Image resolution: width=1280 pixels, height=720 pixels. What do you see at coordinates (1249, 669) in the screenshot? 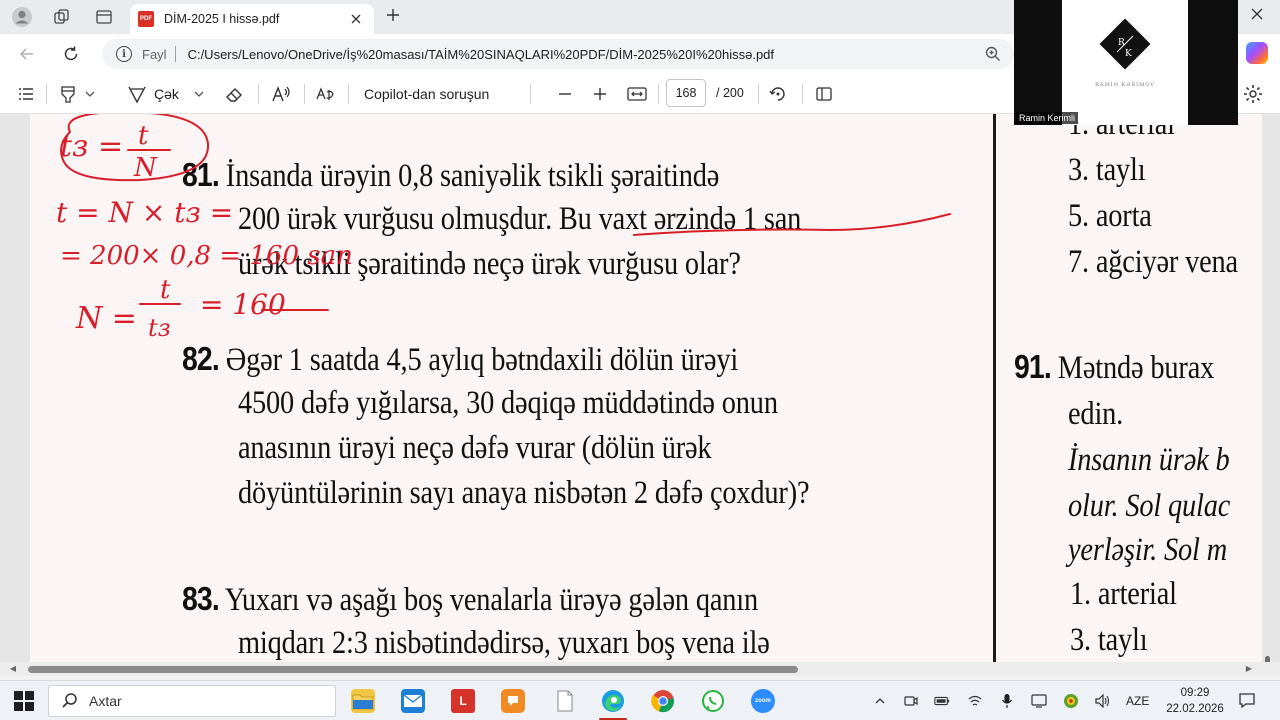
I see `scroll-right-icon: ▶` at bounding box center [1249, 669].